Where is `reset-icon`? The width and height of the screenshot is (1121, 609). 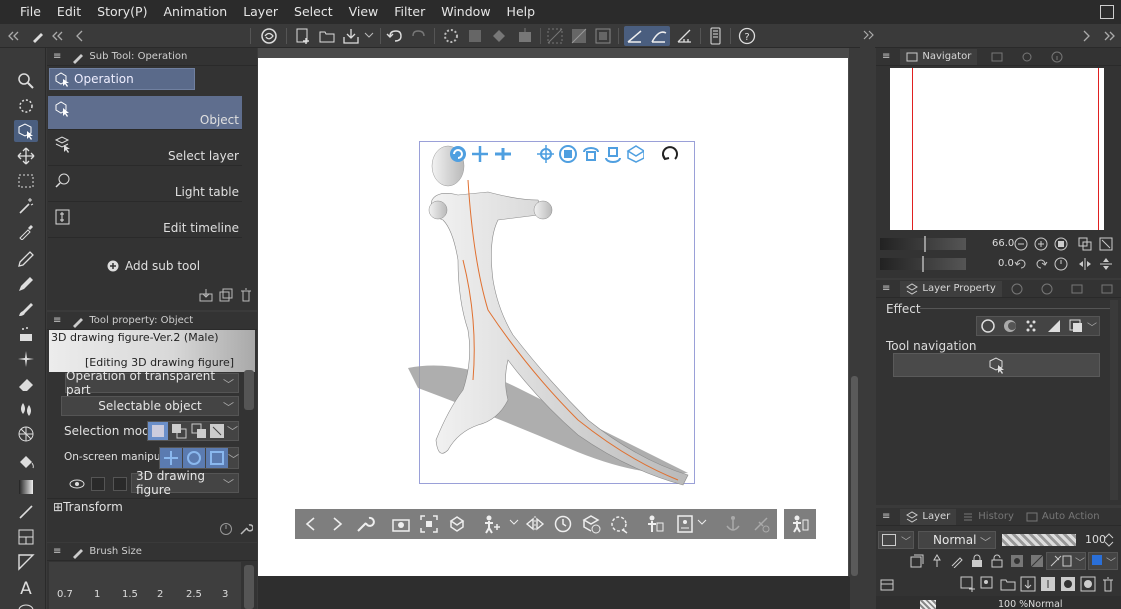
reset-icon is located at coordinates (226, 529).